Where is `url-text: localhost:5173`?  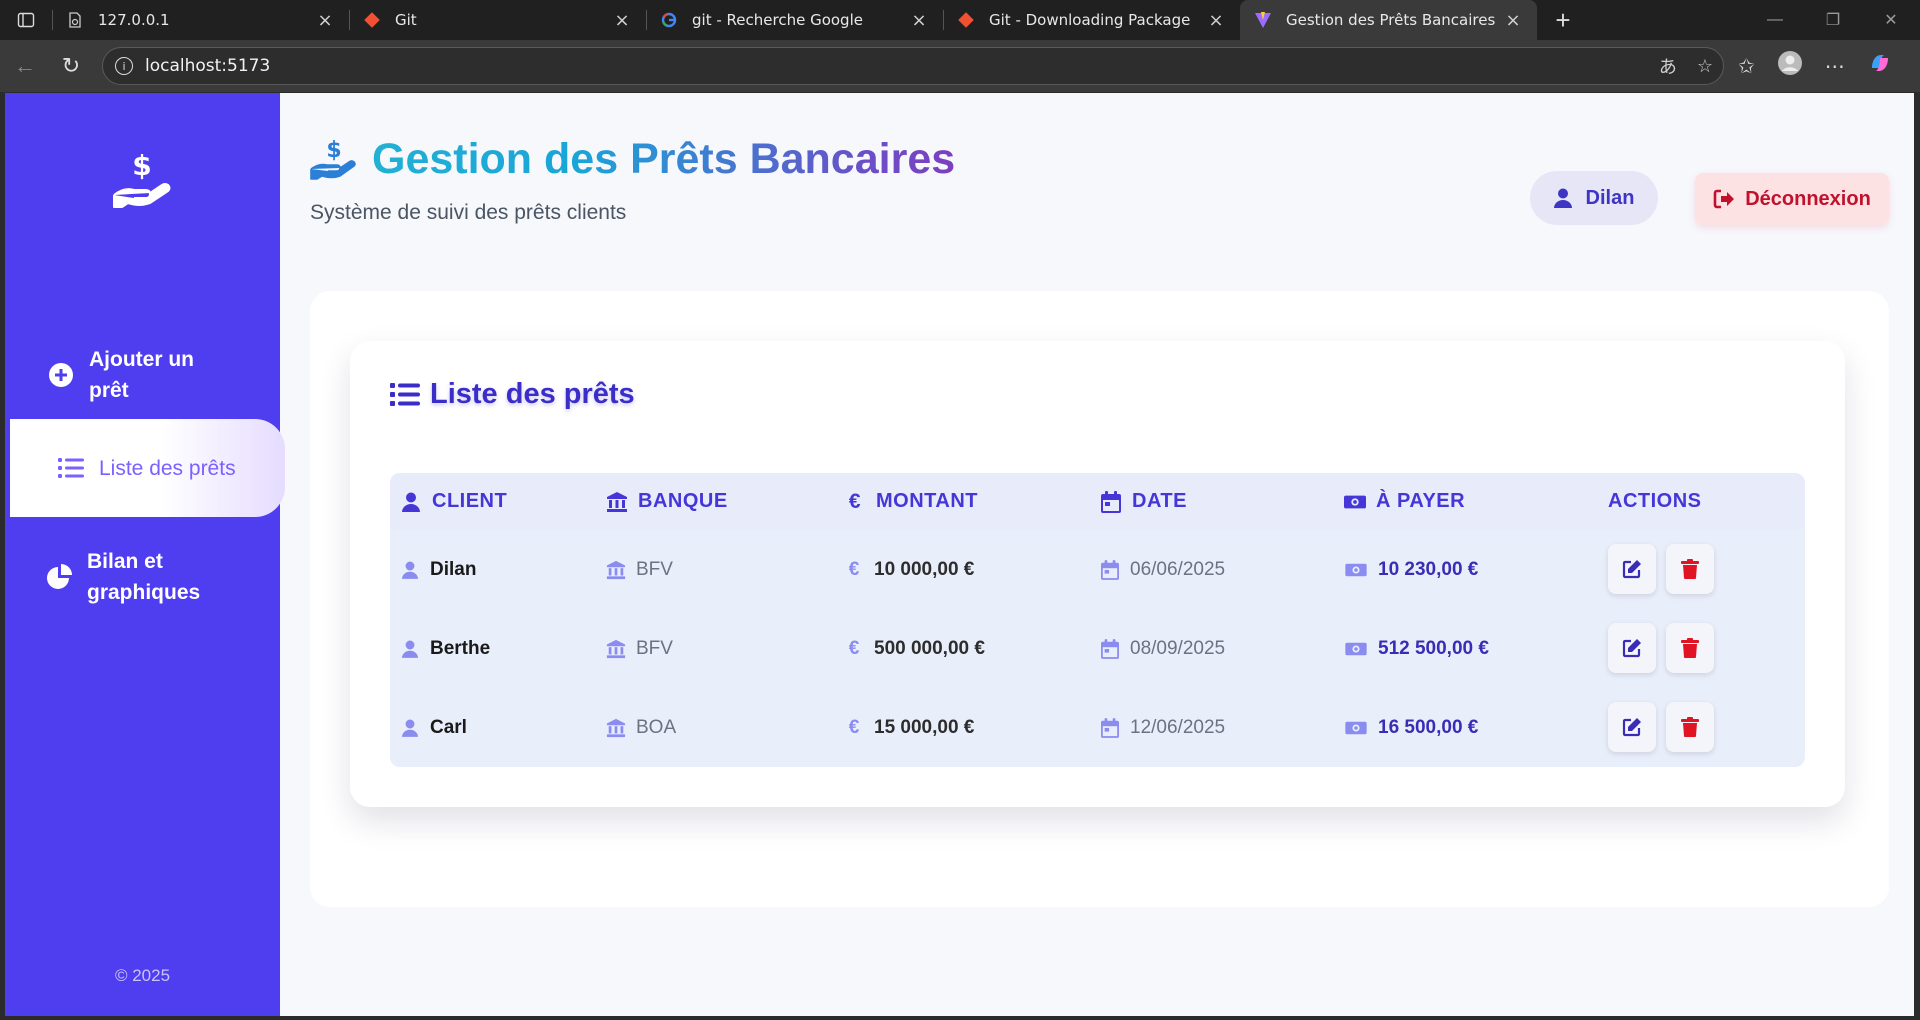 url-text: localhost:5173 is located at coordinates (892, 66).